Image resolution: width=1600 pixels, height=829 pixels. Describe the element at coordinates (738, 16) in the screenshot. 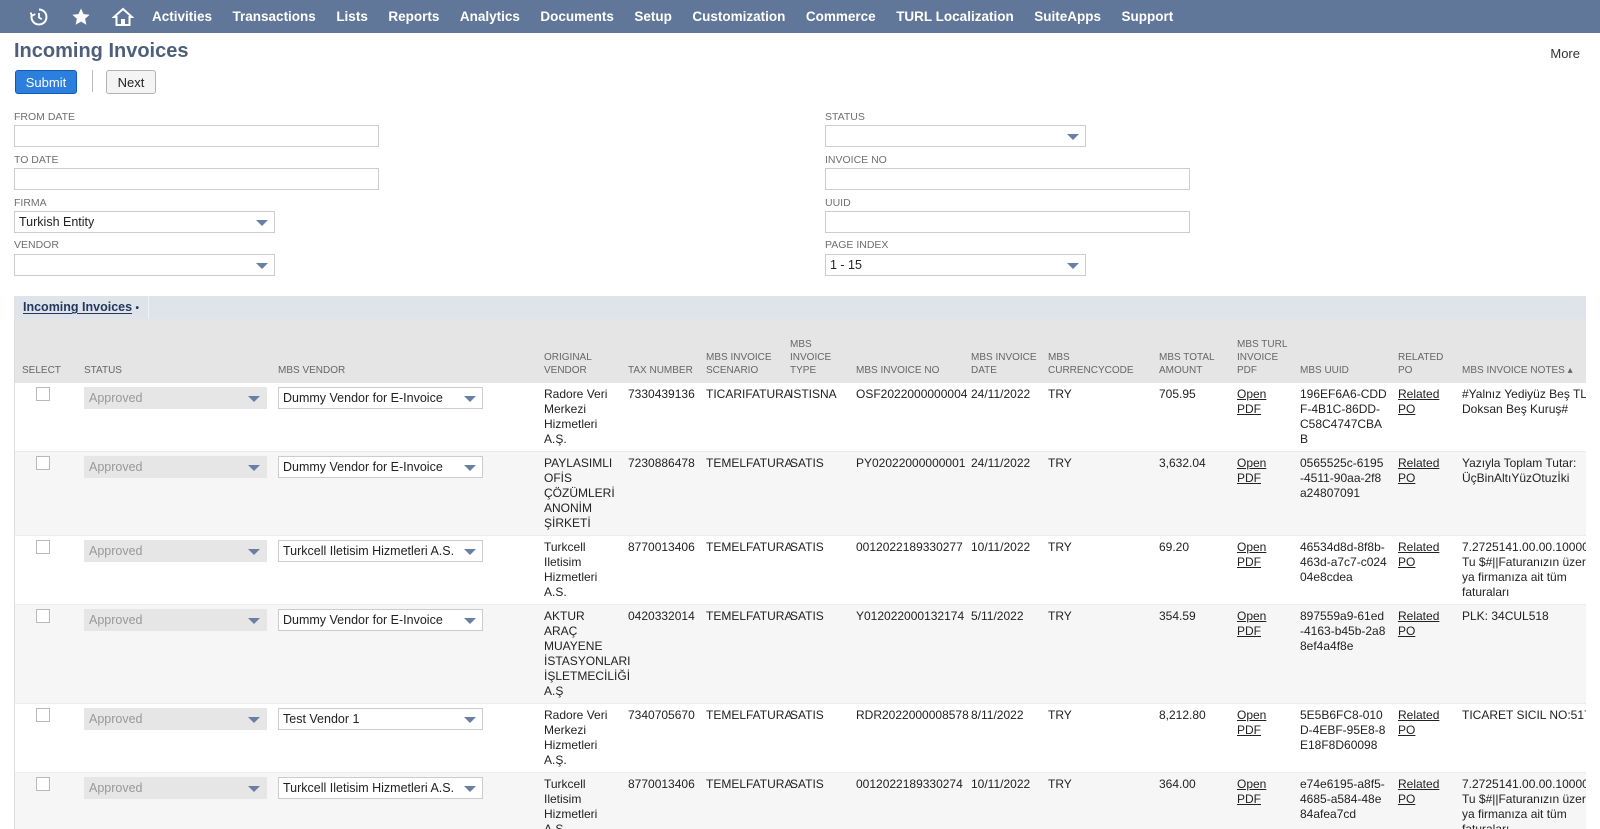

I see `nav-item-customization: Customization` at that location.